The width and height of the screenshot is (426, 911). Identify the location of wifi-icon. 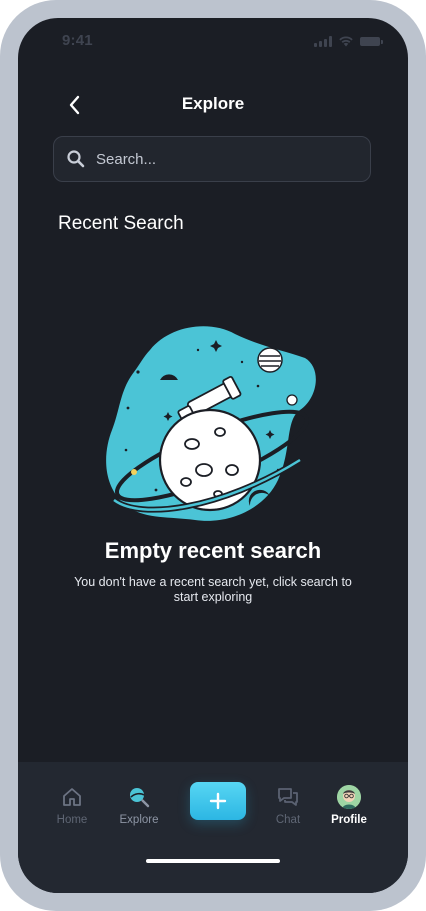
(346, 41).